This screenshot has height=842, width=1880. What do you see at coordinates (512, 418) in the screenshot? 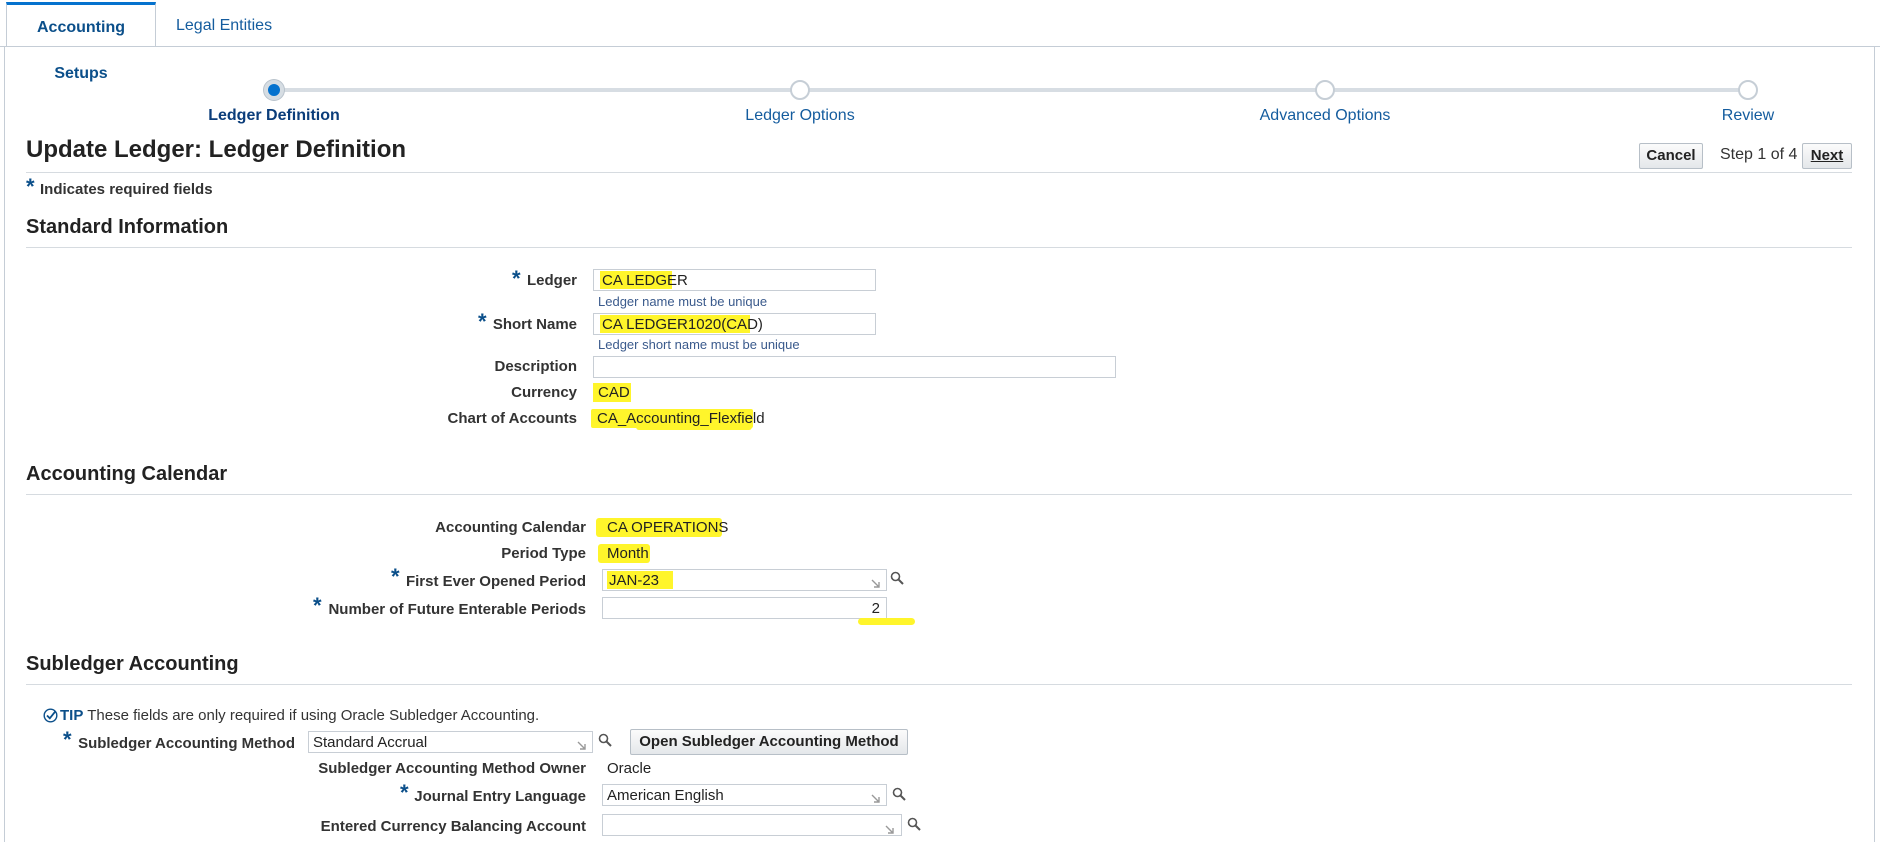
I see `chart-of-accounts-label: Chart of Accounts` at bounding box center [512, 418].